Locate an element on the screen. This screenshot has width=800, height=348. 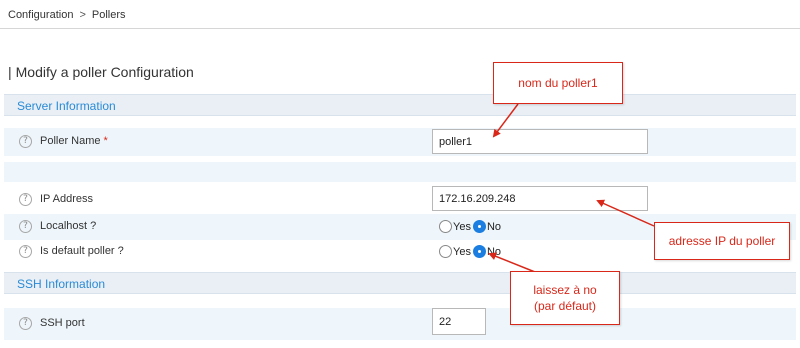
page-title-text: Modify a poller Configuration is located at coordinates (104, 72).